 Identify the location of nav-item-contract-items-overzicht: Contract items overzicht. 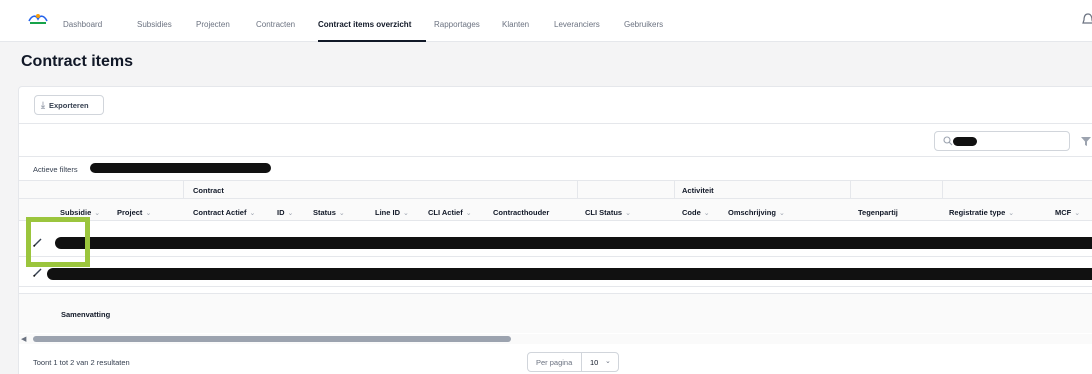
(364, 24).